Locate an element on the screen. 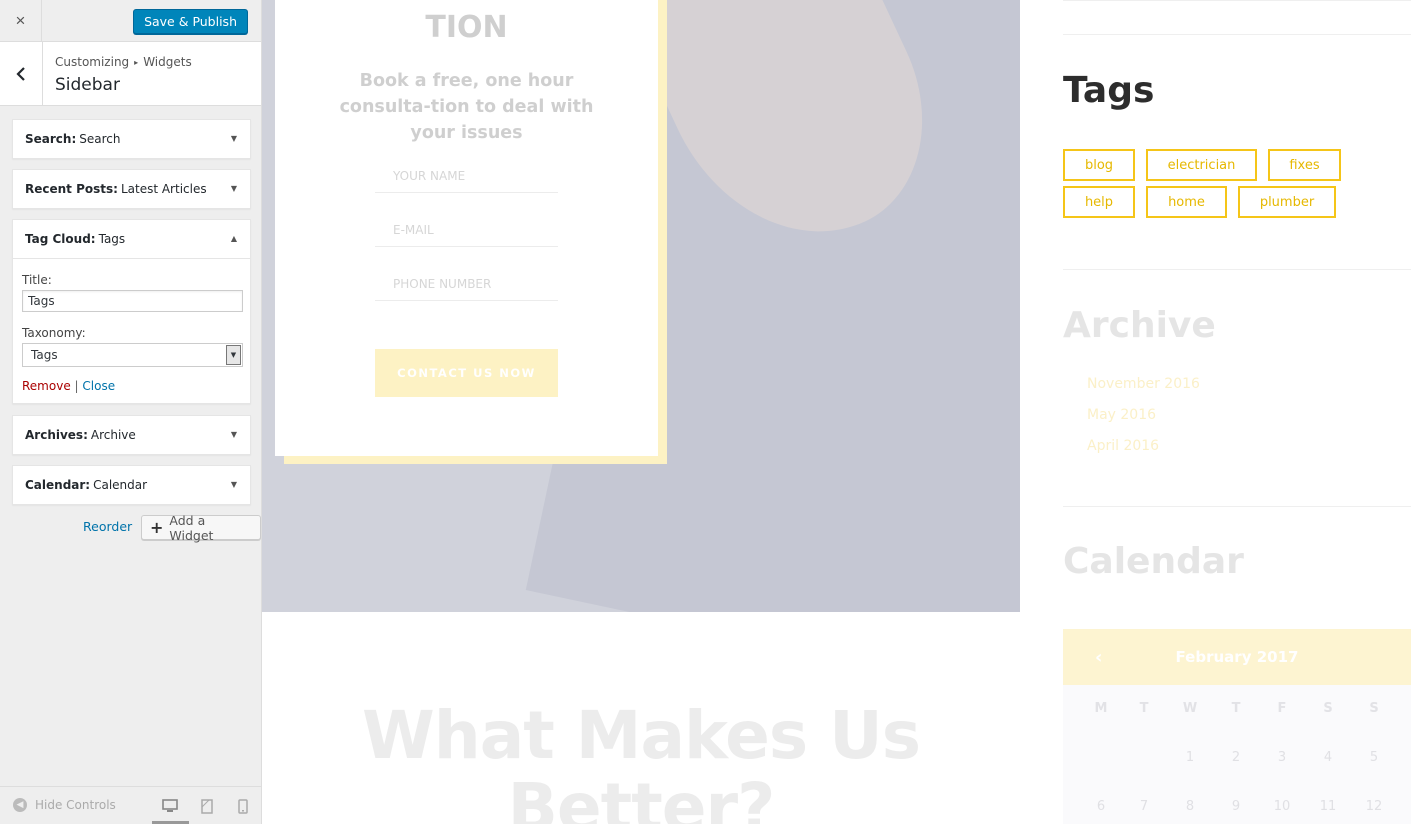  calendar-day: 4 is located at coordinates (1328, 757).